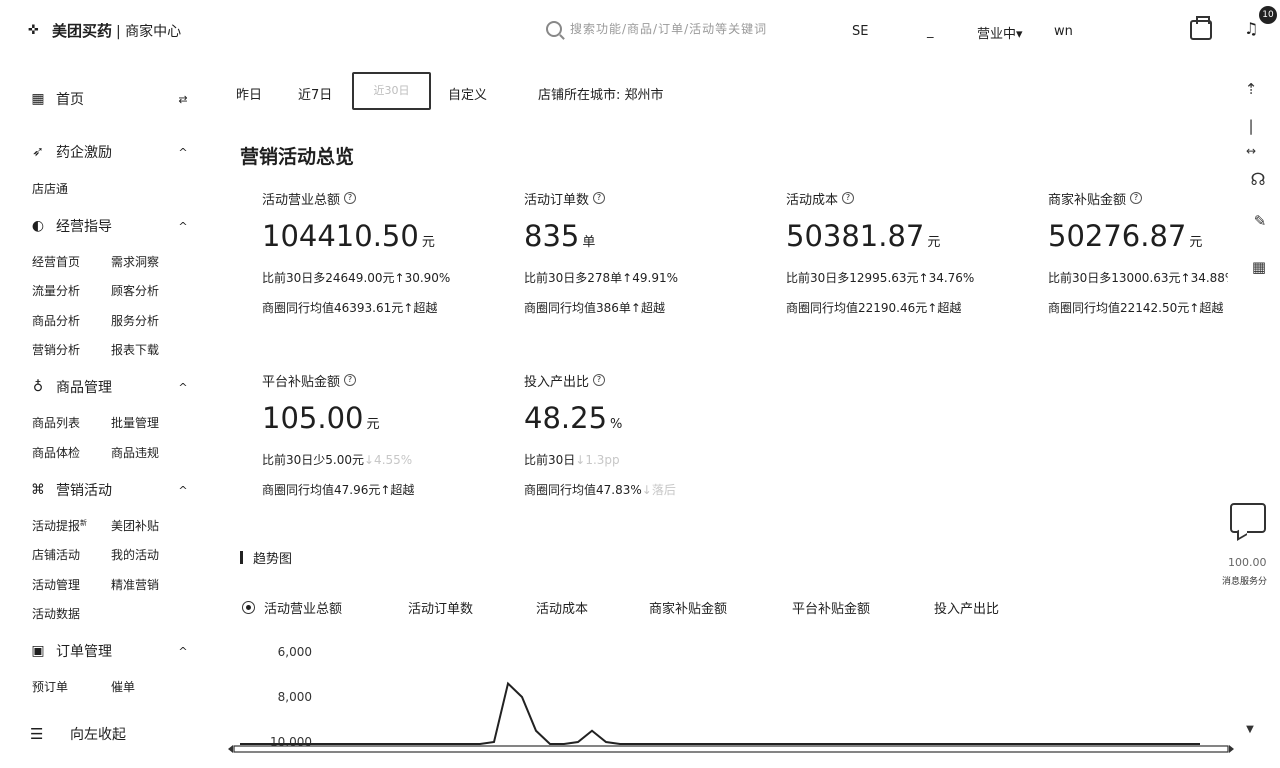 The width and height of the screenshot is (1280, 768). What do you see at coordinates (135, 349) in the screenshot?
I see `sidebar-item-report-download: 报表下载` at bounding box center [135, 349].